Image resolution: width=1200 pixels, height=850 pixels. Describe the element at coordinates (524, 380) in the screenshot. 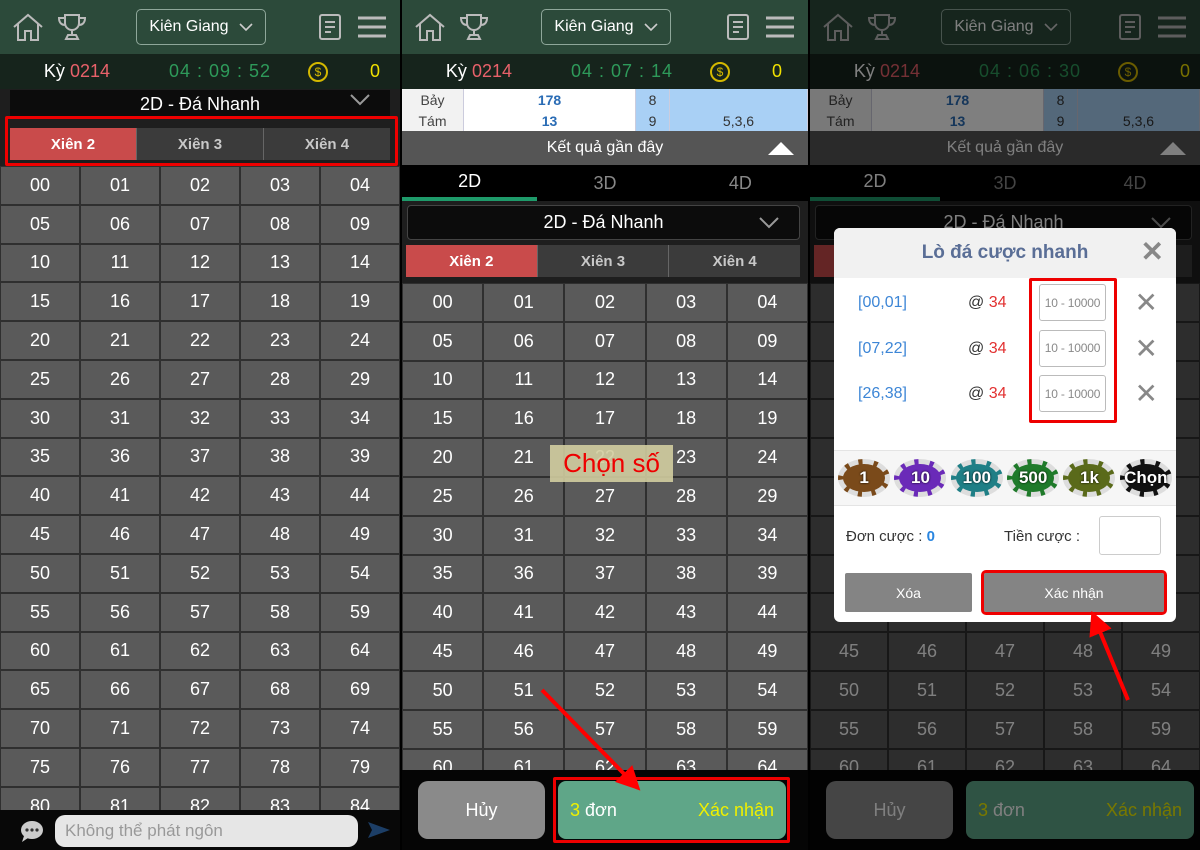

I see `number-cell: 11` at that location.